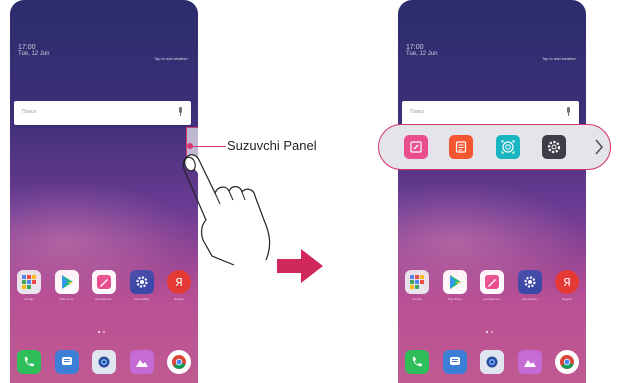 Image resolution: width=617 pixels, height=383 pixels. What do you see at coordinates (416, 147) in the screenshot?
I see `memo-edit-icon` at bounding box center [416, 147].